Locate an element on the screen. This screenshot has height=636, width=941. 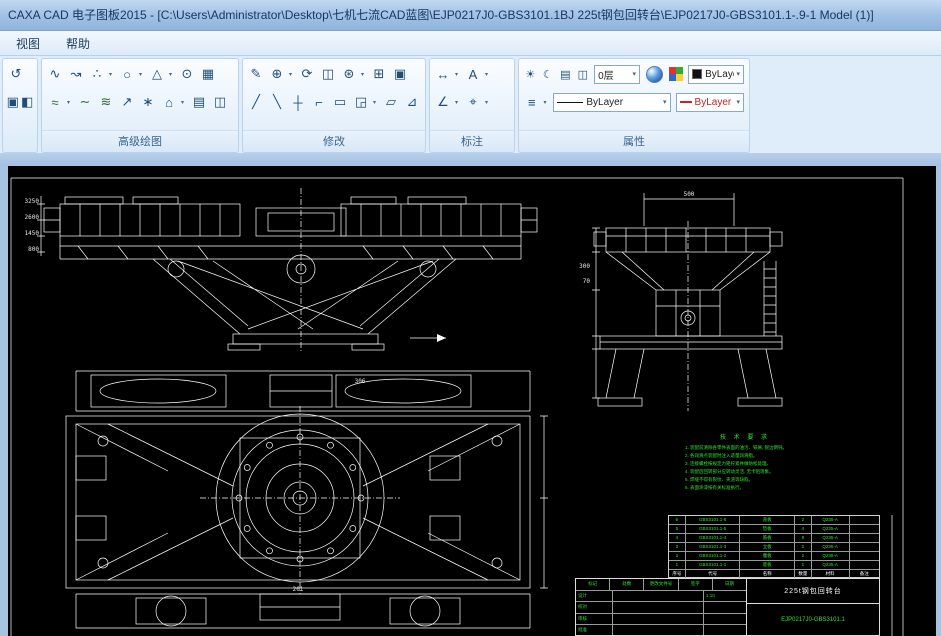
layer-lock-icon: ◫ is located at coordinates (583, 74).